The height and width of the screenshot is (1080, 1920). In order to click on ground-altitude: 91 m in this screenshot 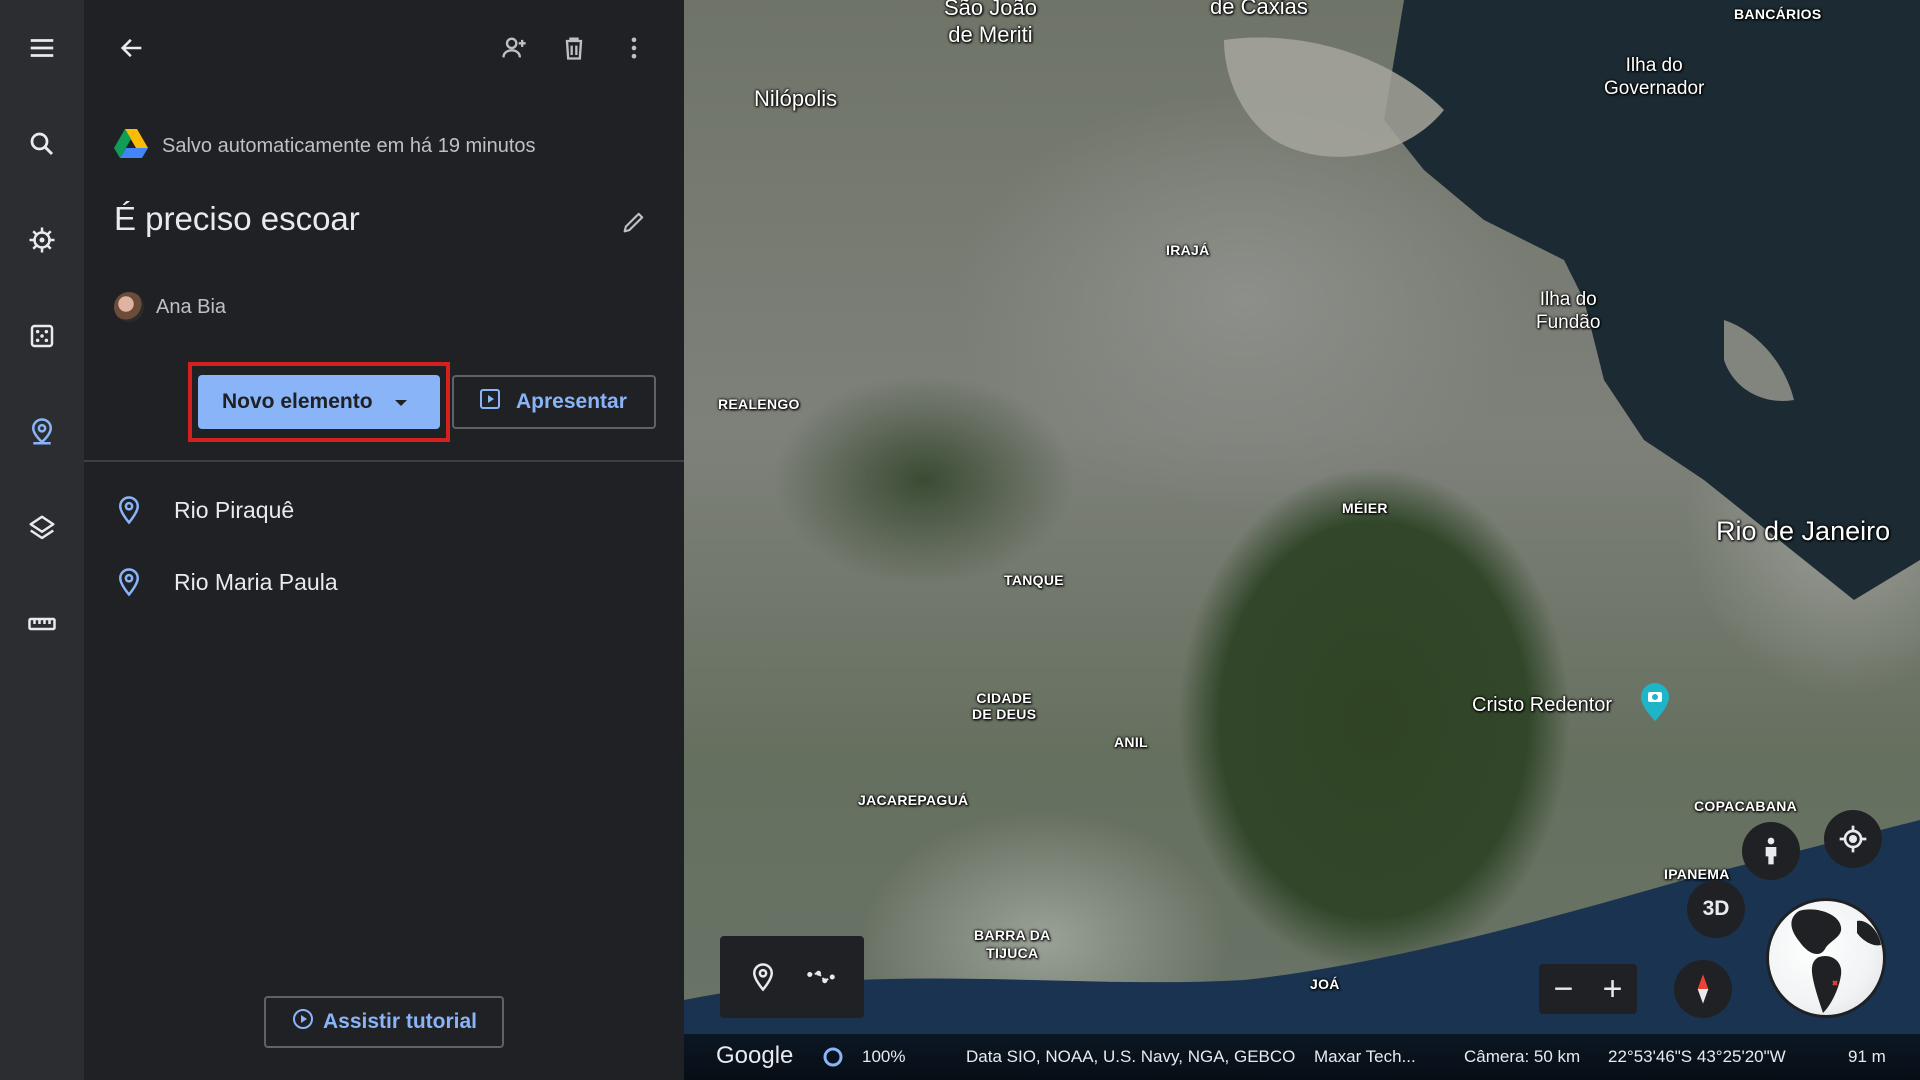, I will do `click(1867, 1056)`.